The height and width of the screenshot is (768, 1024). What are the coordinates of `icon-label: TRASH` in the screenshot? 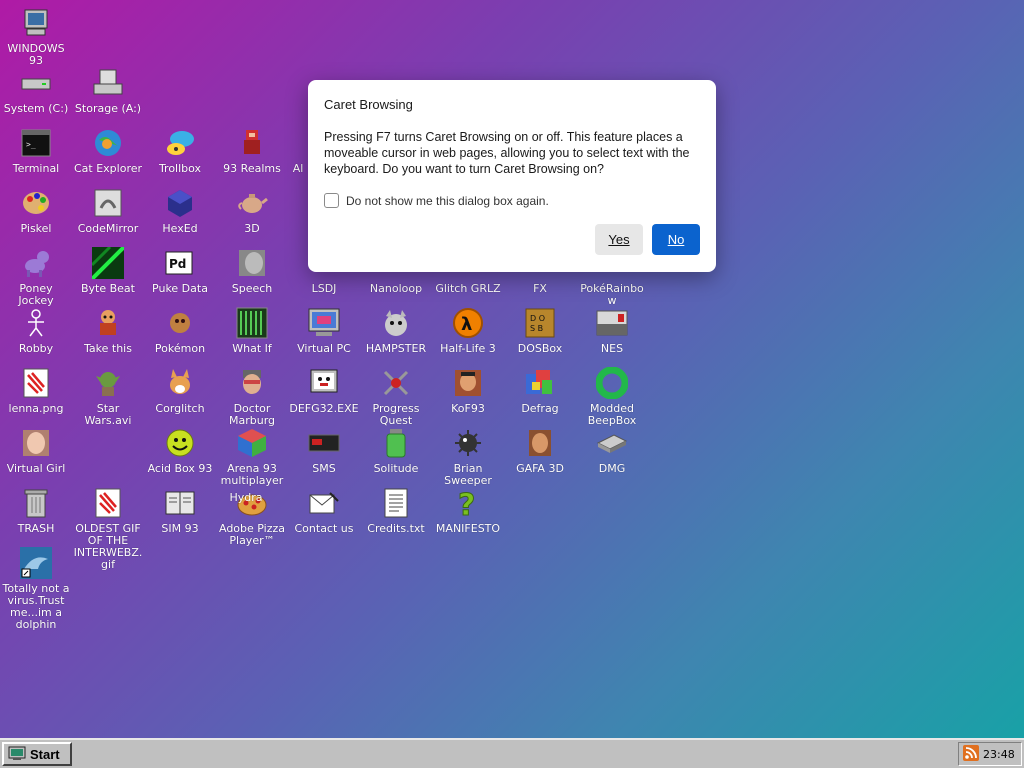 It's located at (36, 528).